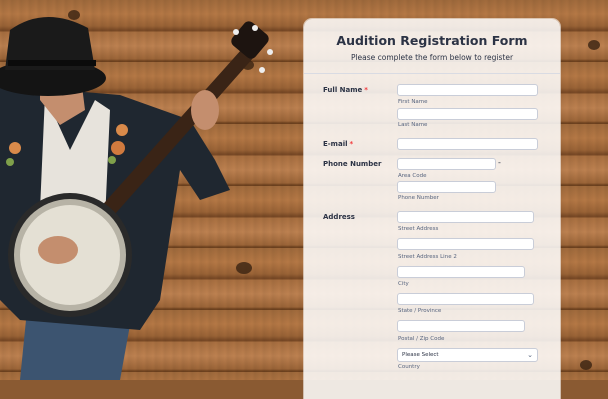 The image size is (608, 399). Describe the element at coordinates (467, 355) in the screenshot. I see `country-select: Please Select ⌄` at that location.